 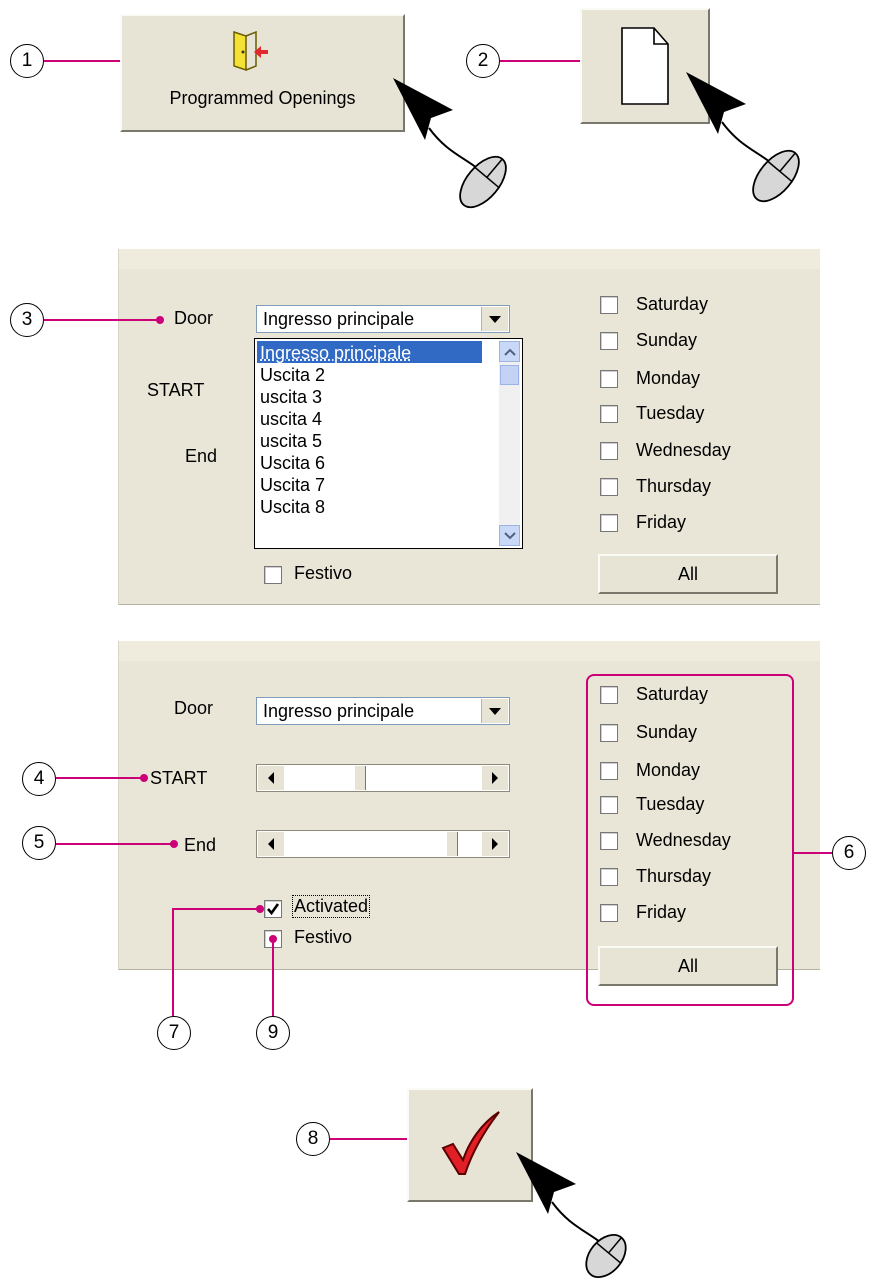 What do you see at coordinates (273, 978) in the screenshot?
I see `callout-9-leader` at bounding box center [273, 978].